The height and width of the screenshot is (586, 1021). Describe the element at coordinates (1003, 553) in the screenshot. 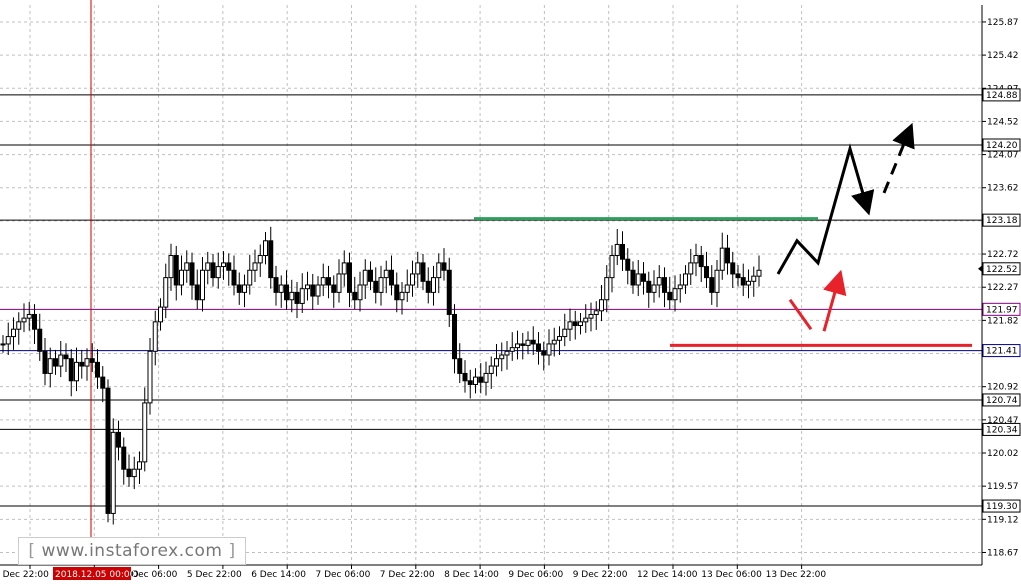

I see `y-tick-label: 118.67` at that location.